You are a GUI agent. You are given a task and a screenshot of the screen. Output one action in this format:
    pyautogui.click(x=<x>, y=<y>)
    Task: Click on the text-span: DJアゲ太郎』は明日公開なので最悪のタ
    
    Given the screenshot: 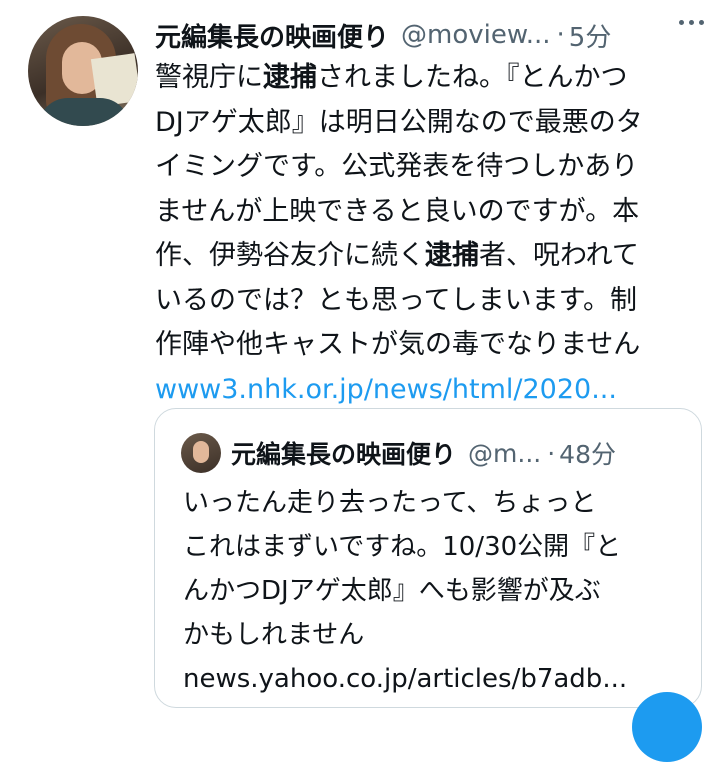 What is the action you would take?
    pyautogui.click(x=399, y=122)
    